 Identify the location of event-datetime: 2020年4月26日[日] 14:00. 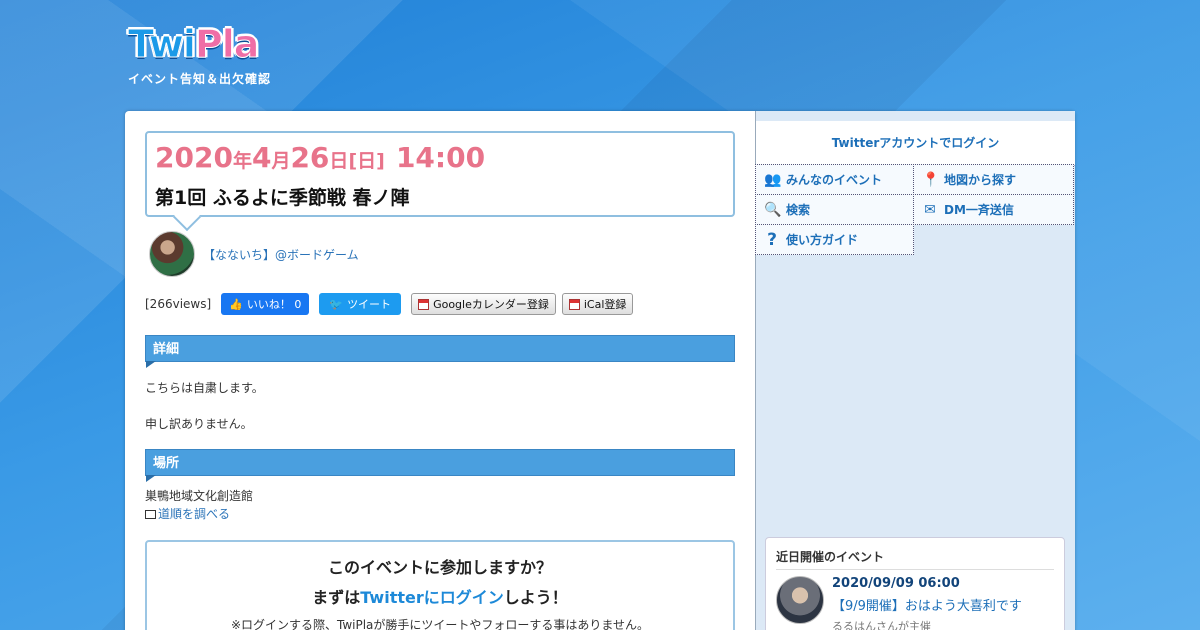
(320, 157).